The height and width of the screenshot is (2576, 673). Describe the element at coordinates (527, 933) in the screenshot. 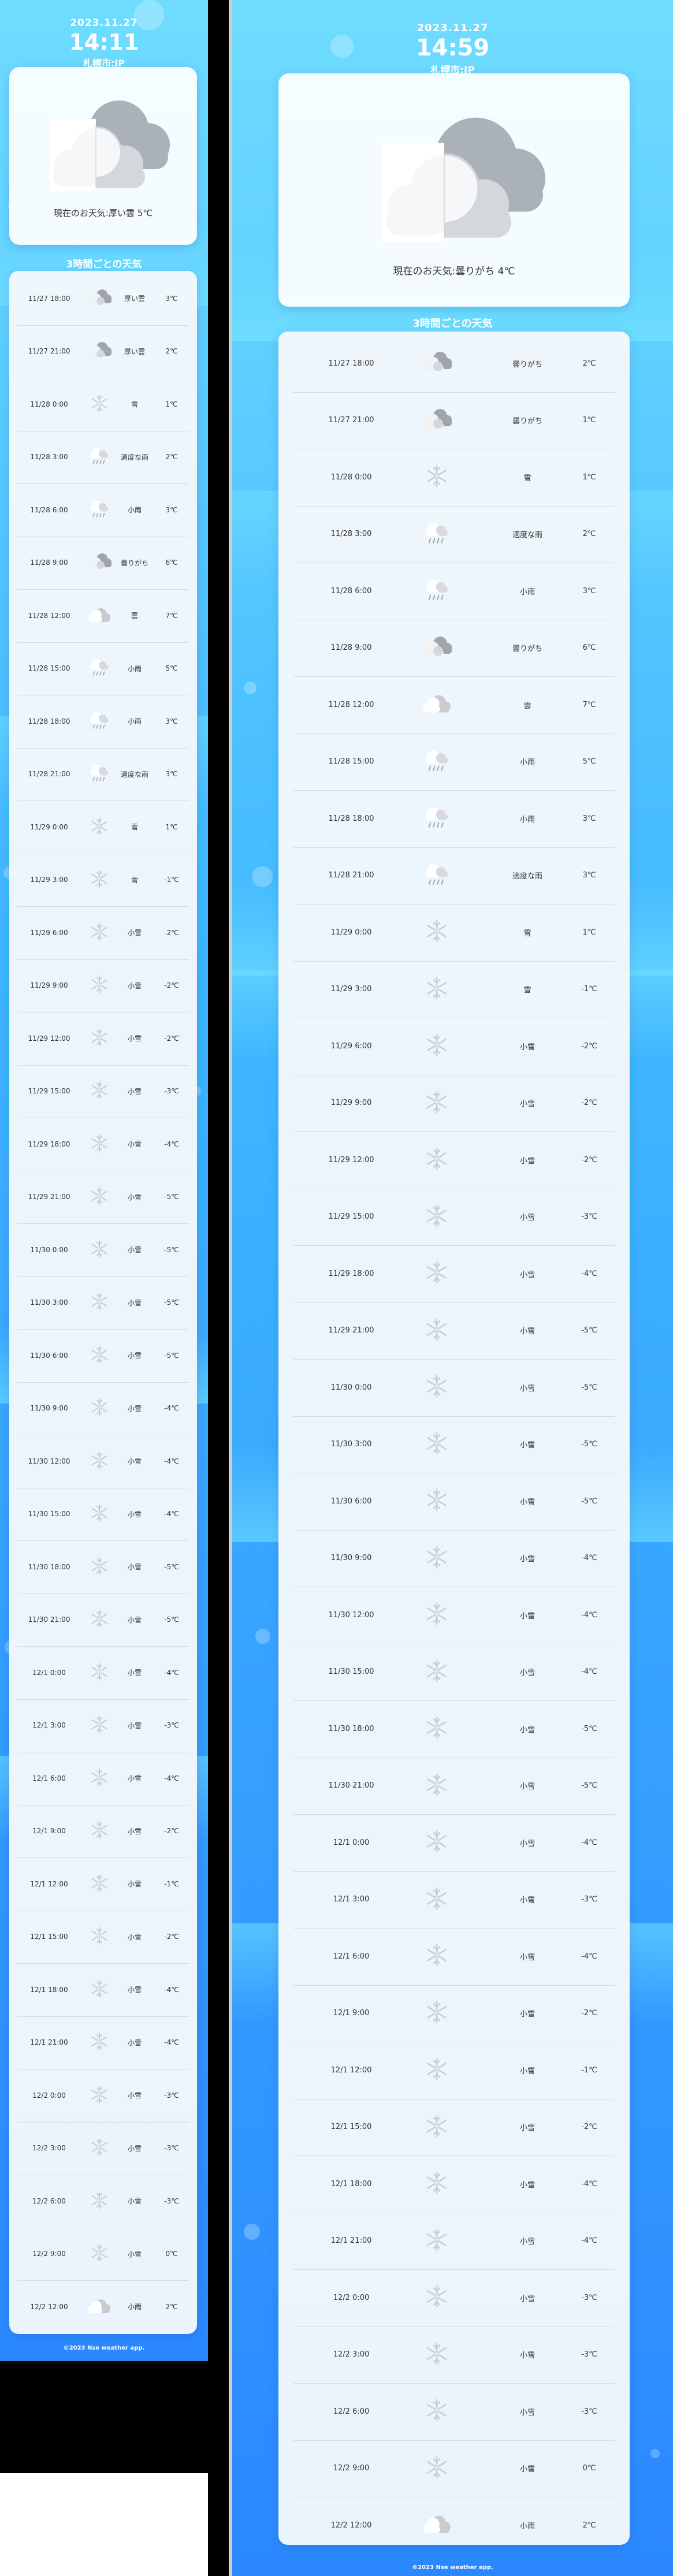

I see `forecast-description: 雪` at that location.